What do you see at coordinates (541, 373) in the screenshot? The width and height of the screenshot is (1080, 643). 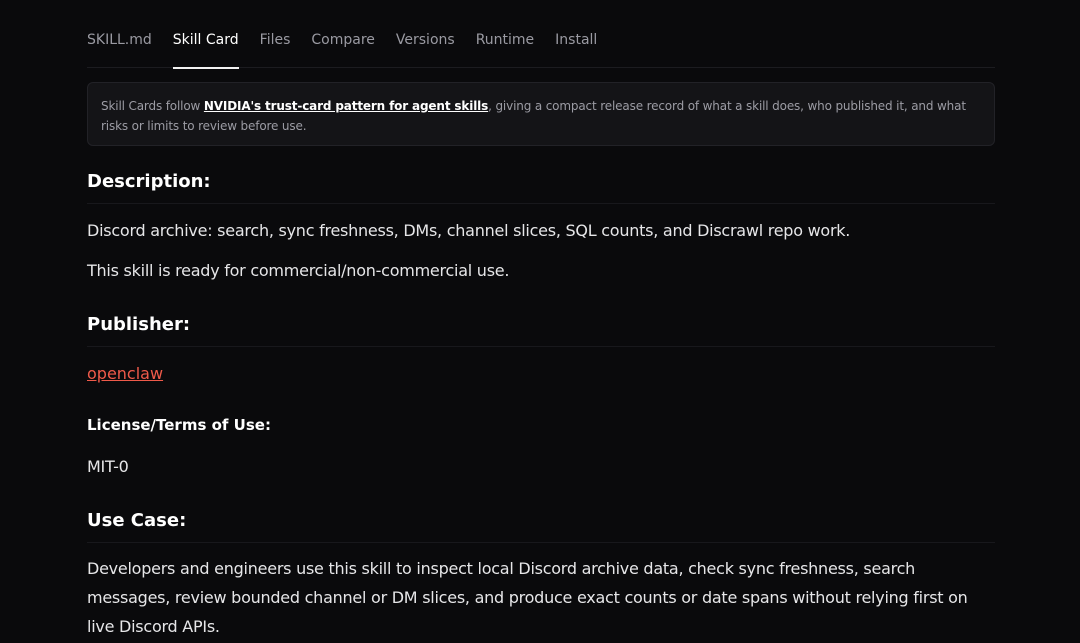 I see `publisher-body: openclaw` at bounding box center [541, 373].